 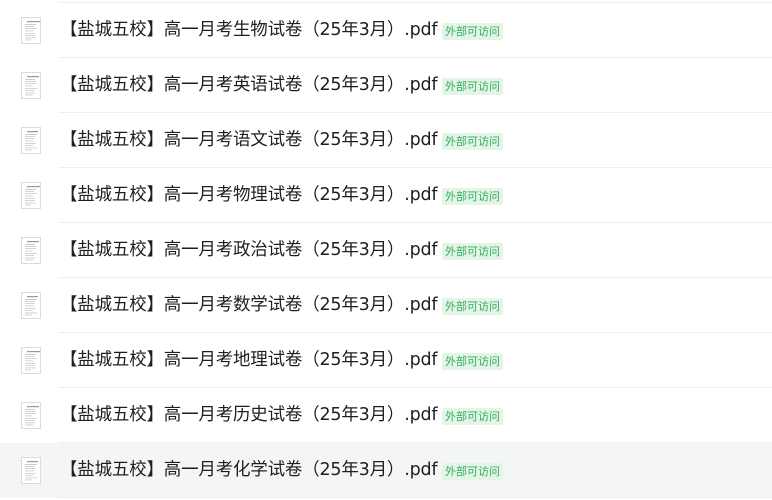 I want to click on file-name: 【盐城五校】高一月考英语试卷（25年3月）.pdf, so click(x=249, y=85).